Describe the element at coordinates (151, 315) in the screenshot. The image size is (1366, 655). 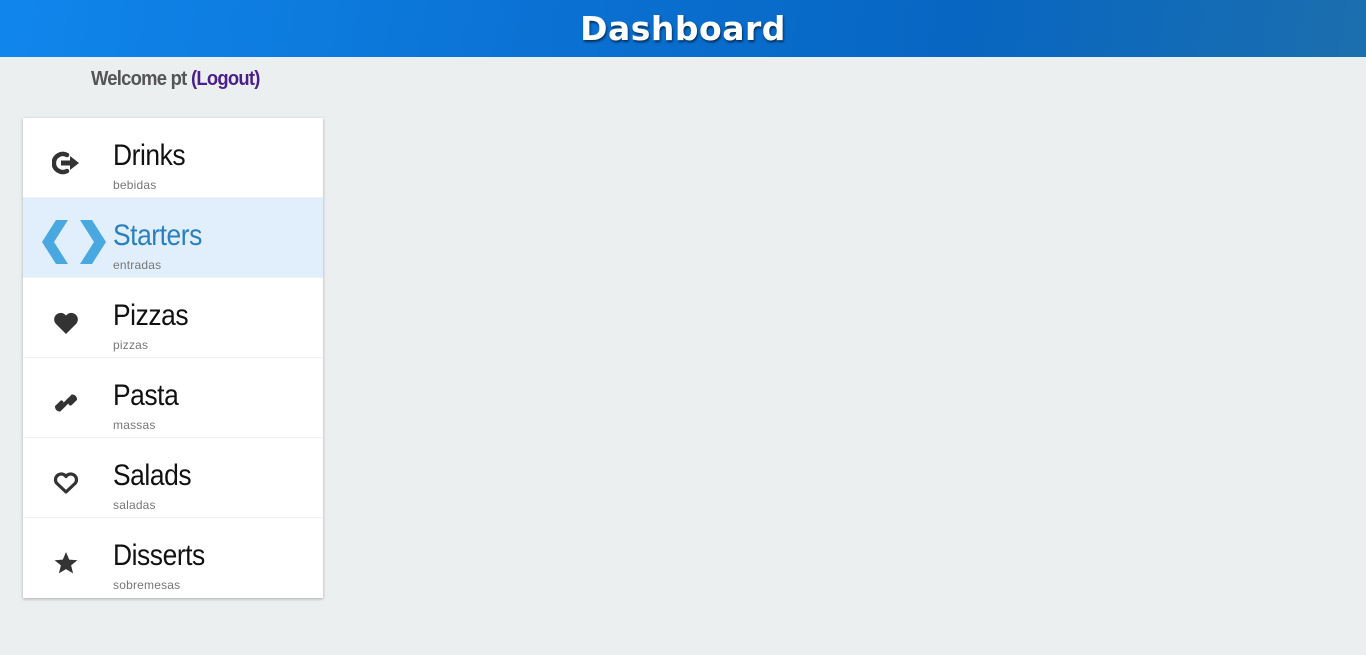
I see `menu-item-label: Pizzas` at that location.